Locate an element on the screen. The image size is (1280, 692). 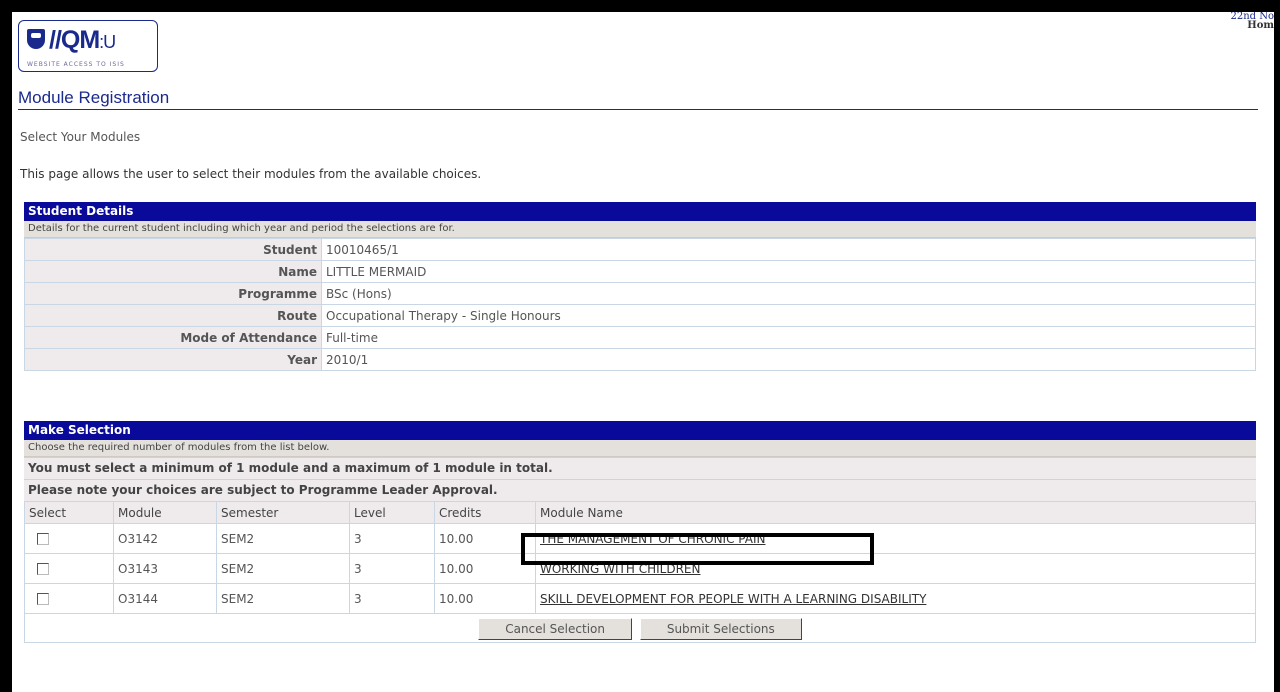
submit-selections-button: Submit Selections is located at coordinates (720, 629).